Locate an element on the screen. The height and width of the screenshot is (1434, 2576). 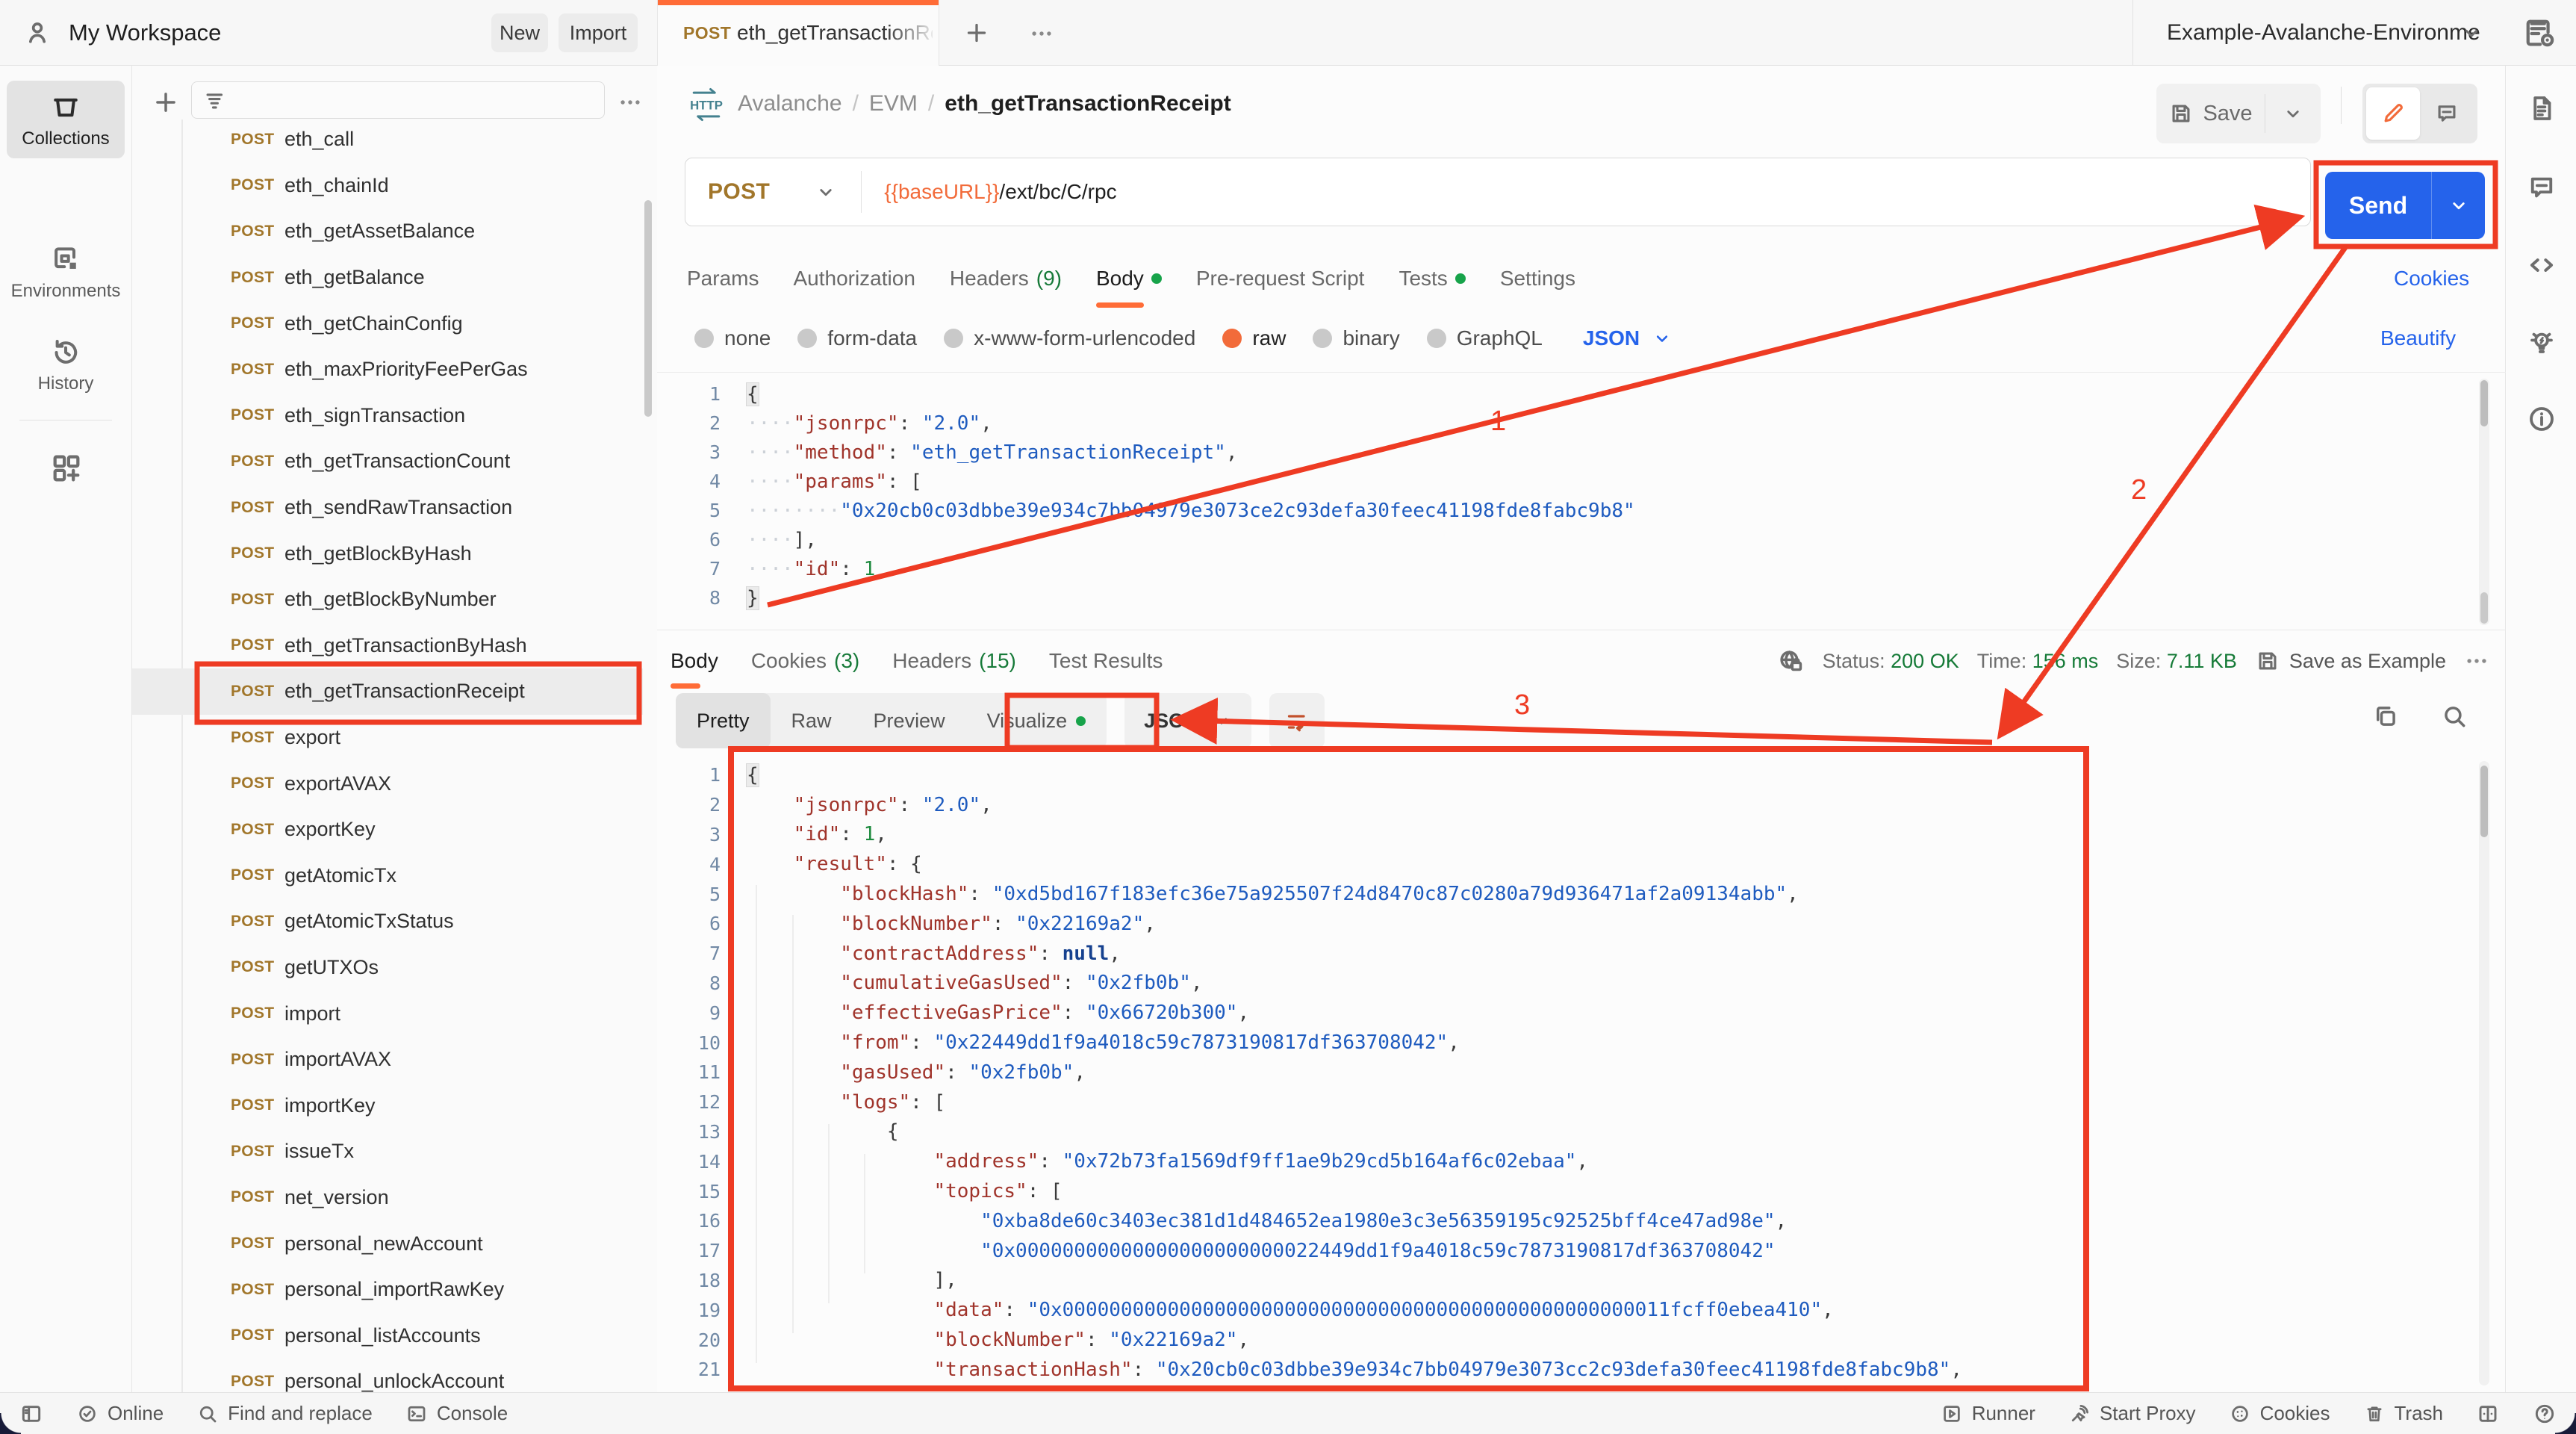
add-tab-icon is located at coordinates (976, 32).